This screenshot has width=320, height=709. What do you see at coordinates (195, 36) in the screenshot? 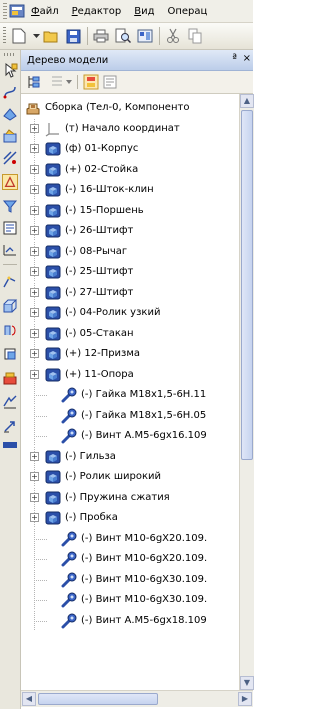
I see `copy-button` at bounding box center [195, 36].